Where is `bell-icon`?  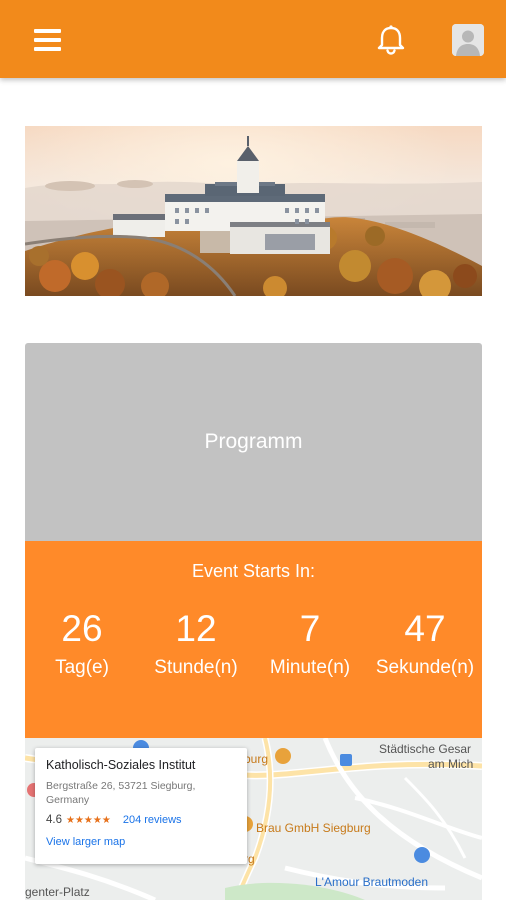 bell-icon is located at coordinates (391, 40).